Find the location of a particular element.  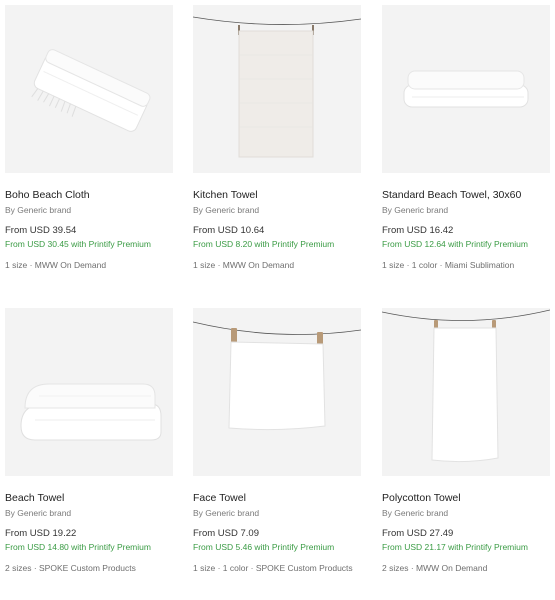

product-price: From USD 10.64 is located at coordinates (229, 230).